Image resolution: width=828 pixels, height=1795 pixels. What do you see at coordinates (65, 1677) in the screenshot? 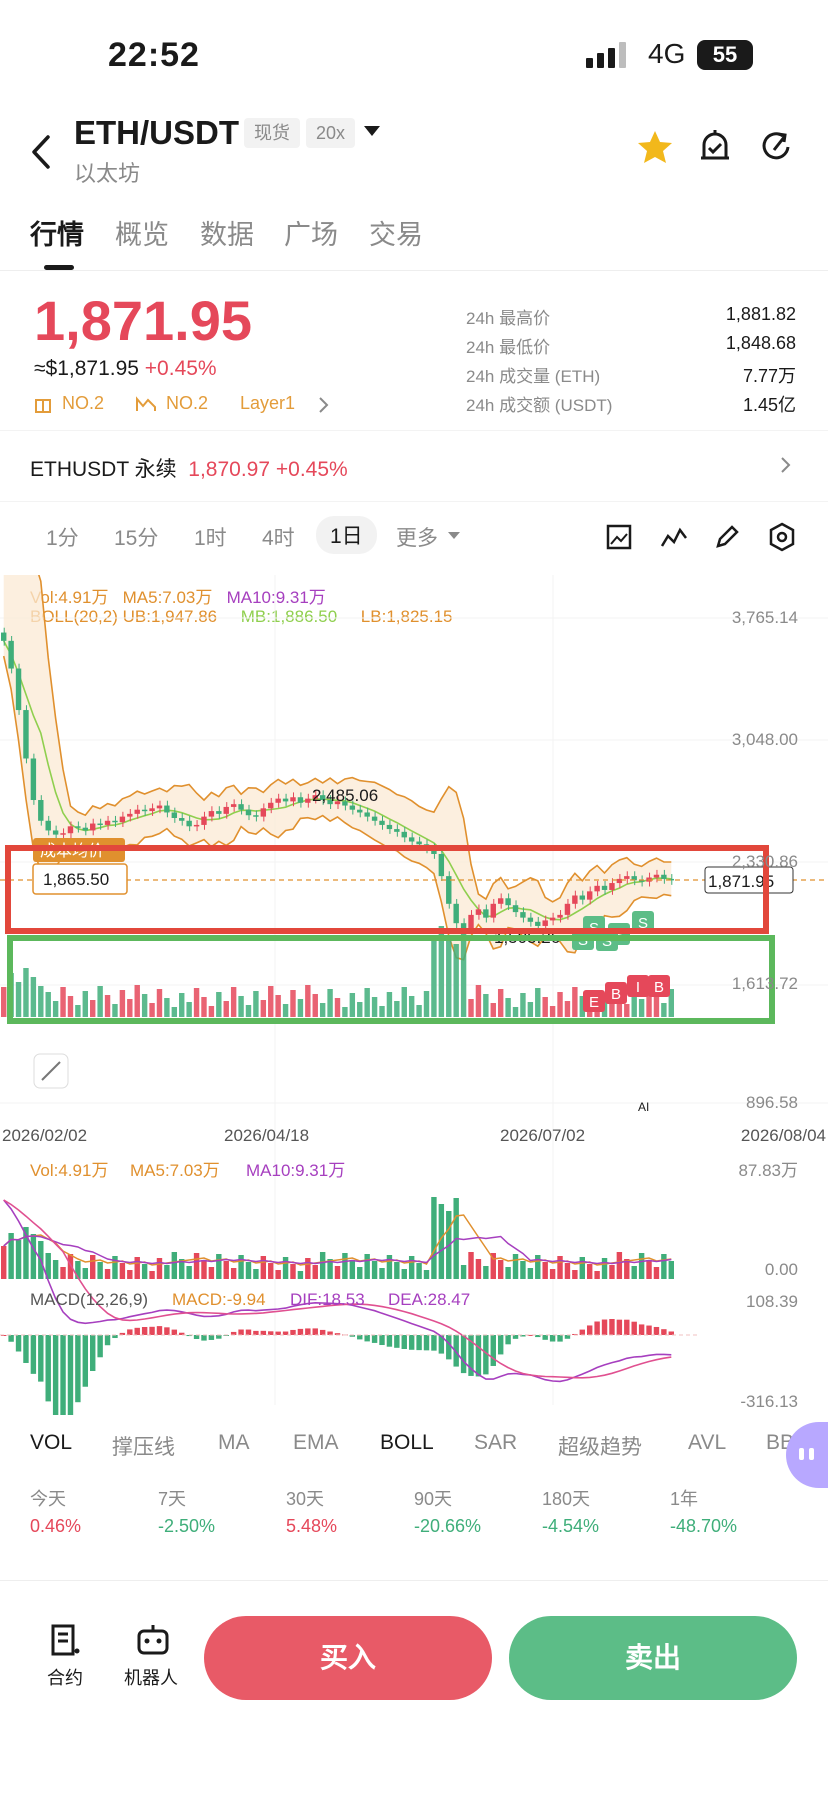
I see `contract-label: 合约` at bounding box center [65, 1677].